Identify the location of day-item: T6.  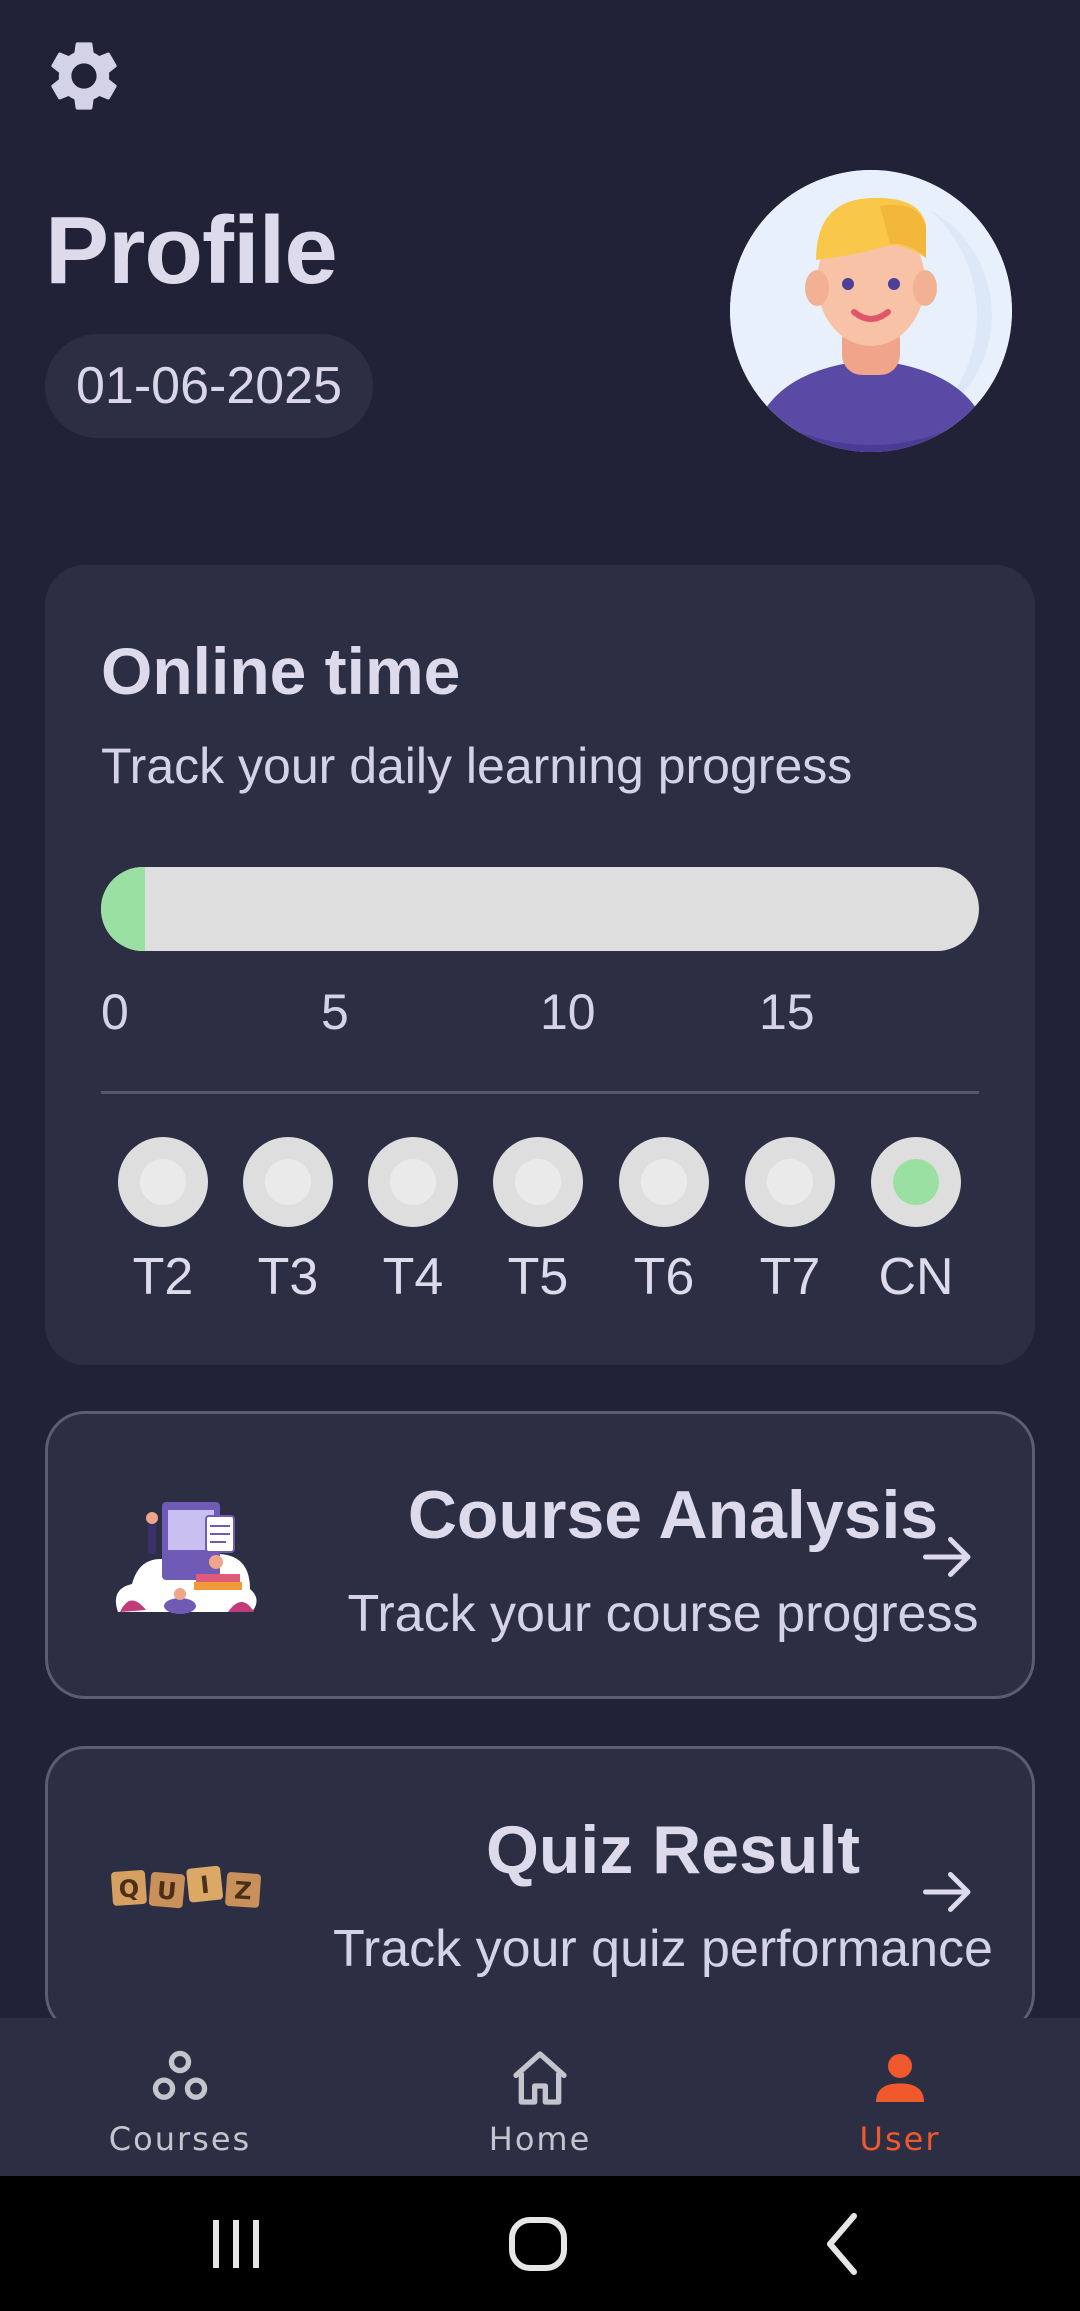
(664, 1222).